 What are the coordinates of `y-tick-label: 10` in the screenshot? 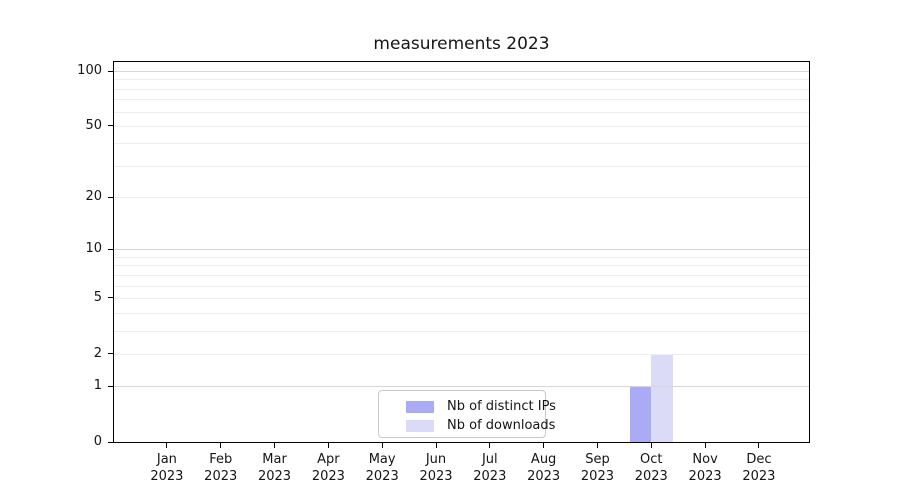 It's located at (93, 249).